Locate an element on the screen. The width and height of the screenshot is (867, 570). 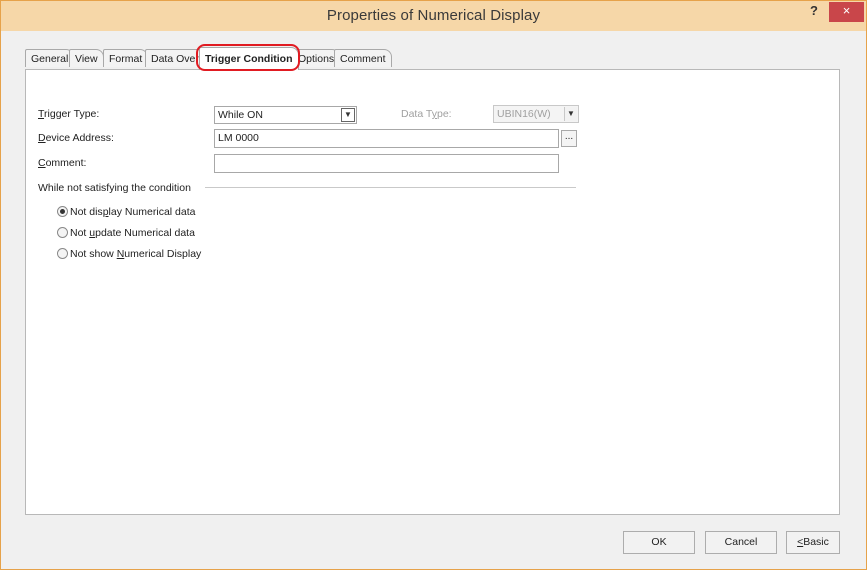
device-address-label: Device Address: is located at coordinates (76, 138).